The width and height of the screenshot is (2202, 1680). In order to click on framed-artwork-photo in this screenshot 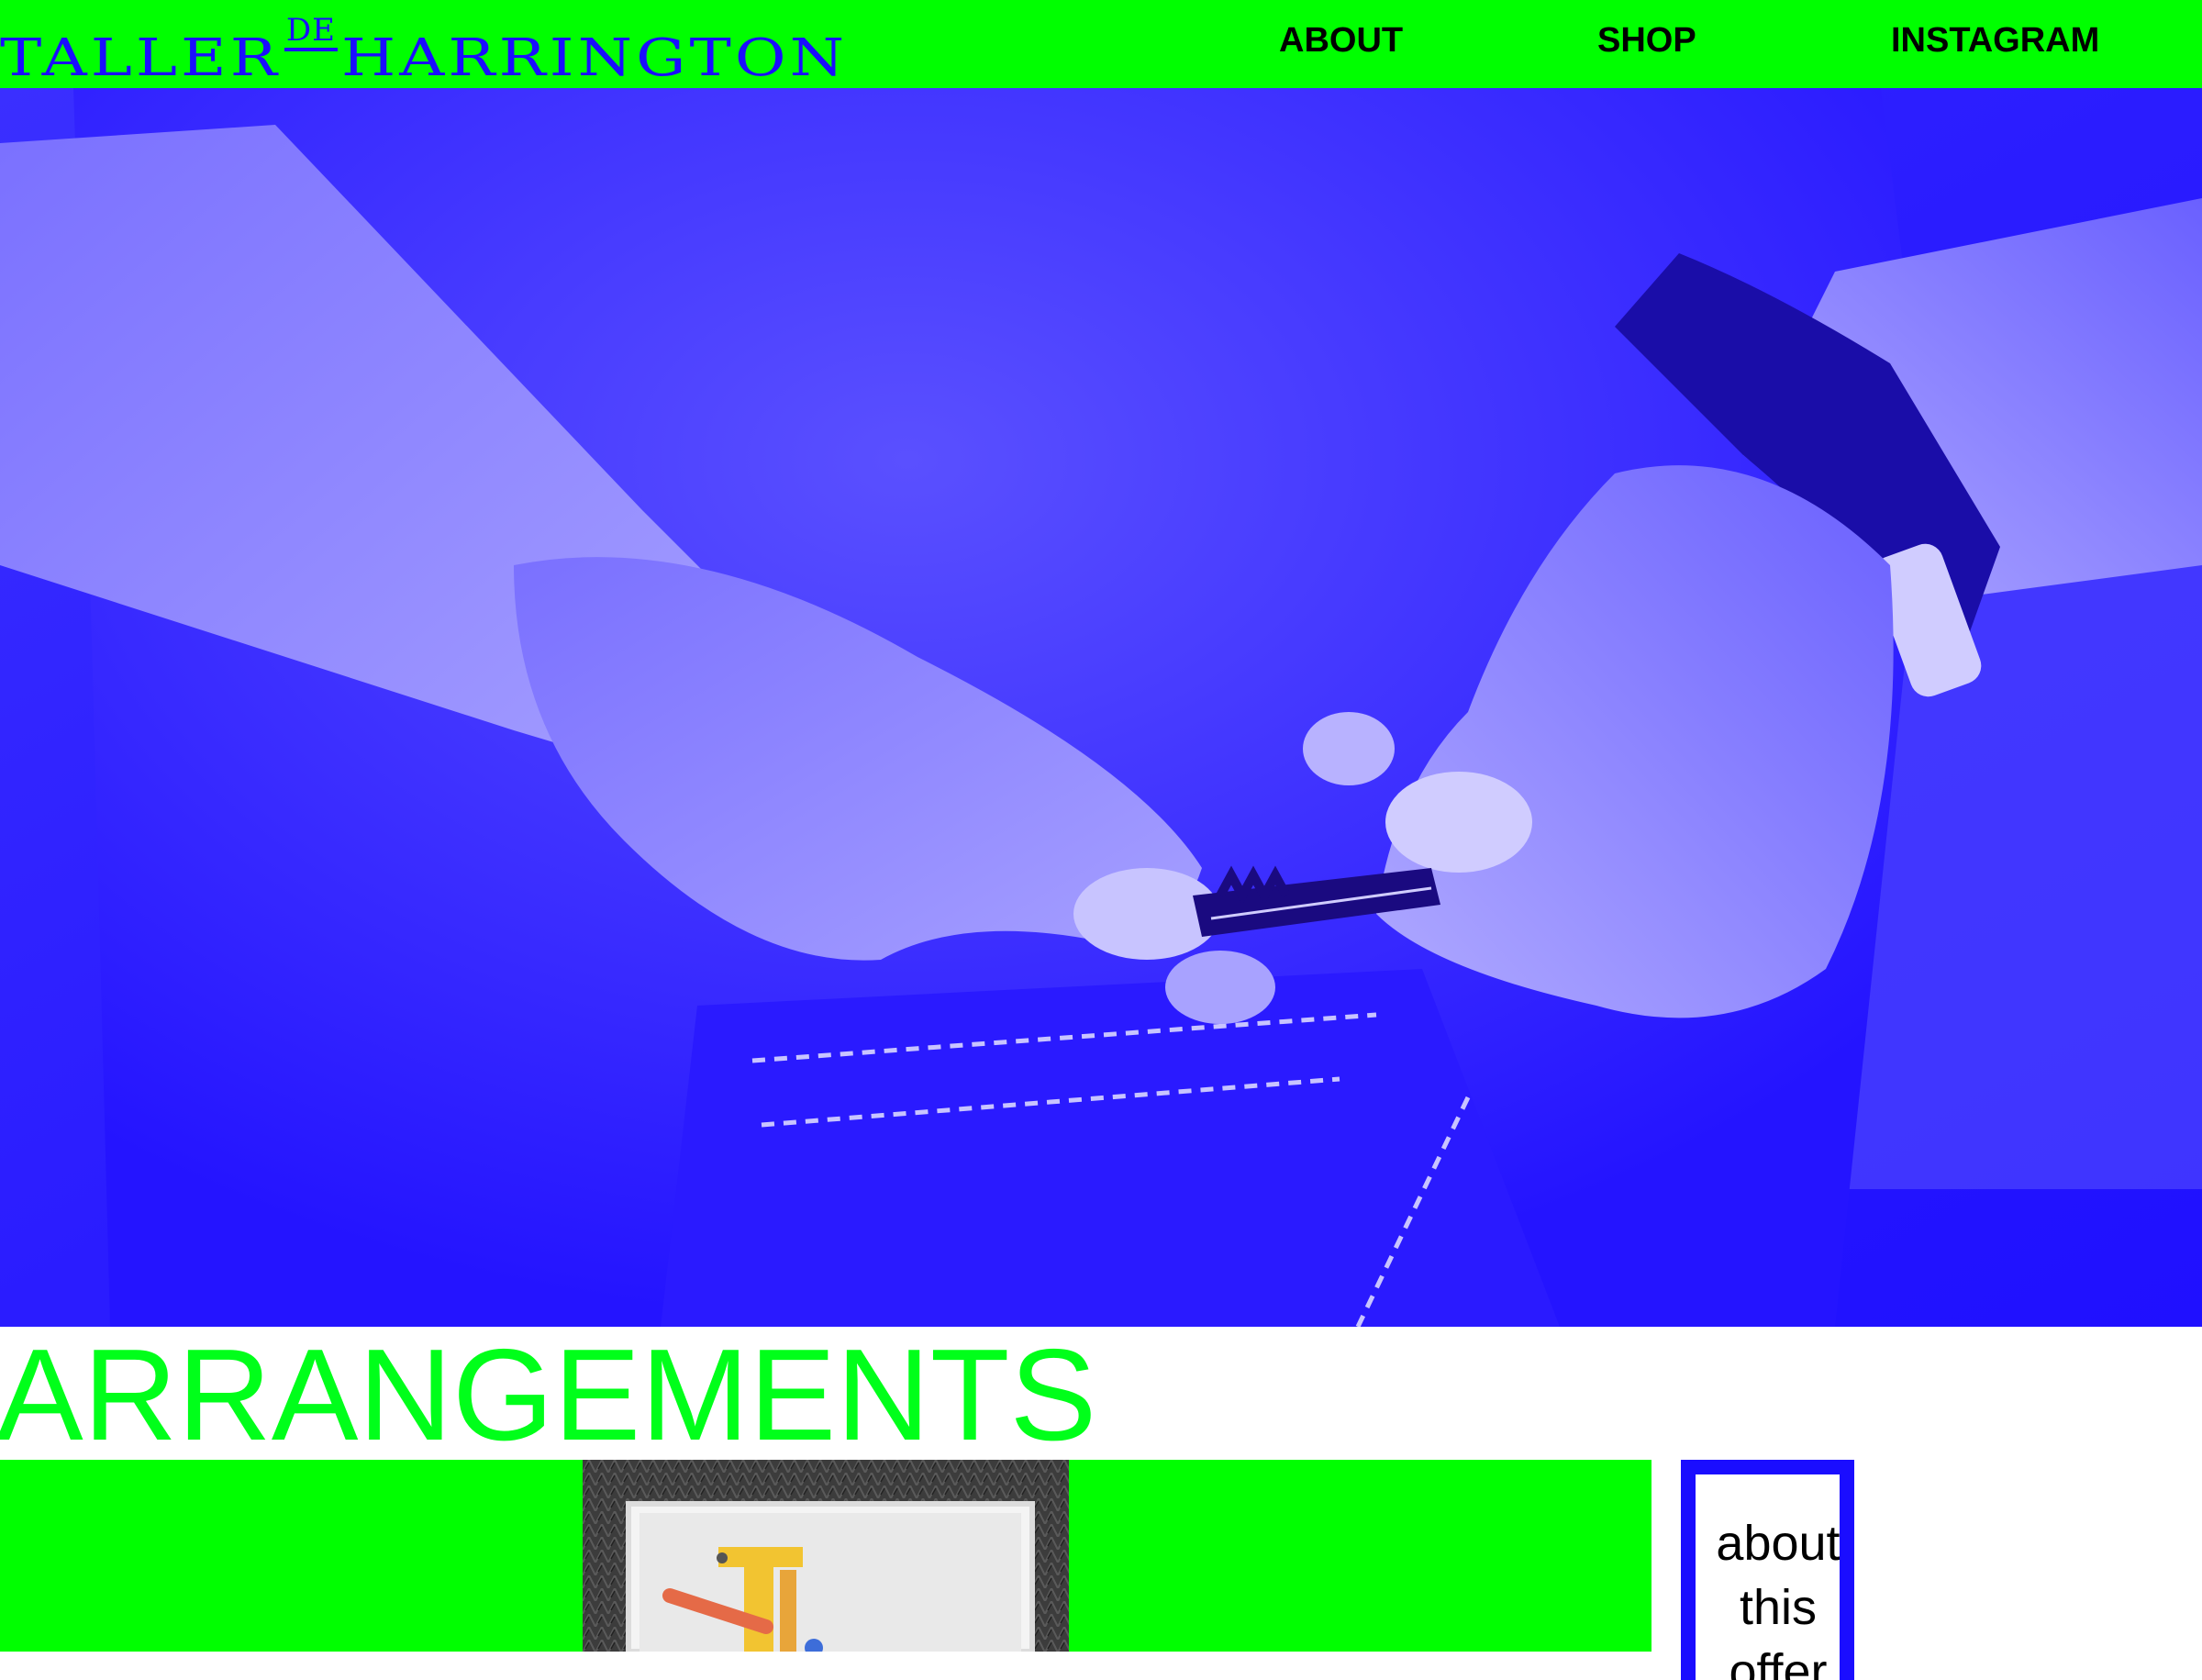, I will do `click(826, 1556)`.